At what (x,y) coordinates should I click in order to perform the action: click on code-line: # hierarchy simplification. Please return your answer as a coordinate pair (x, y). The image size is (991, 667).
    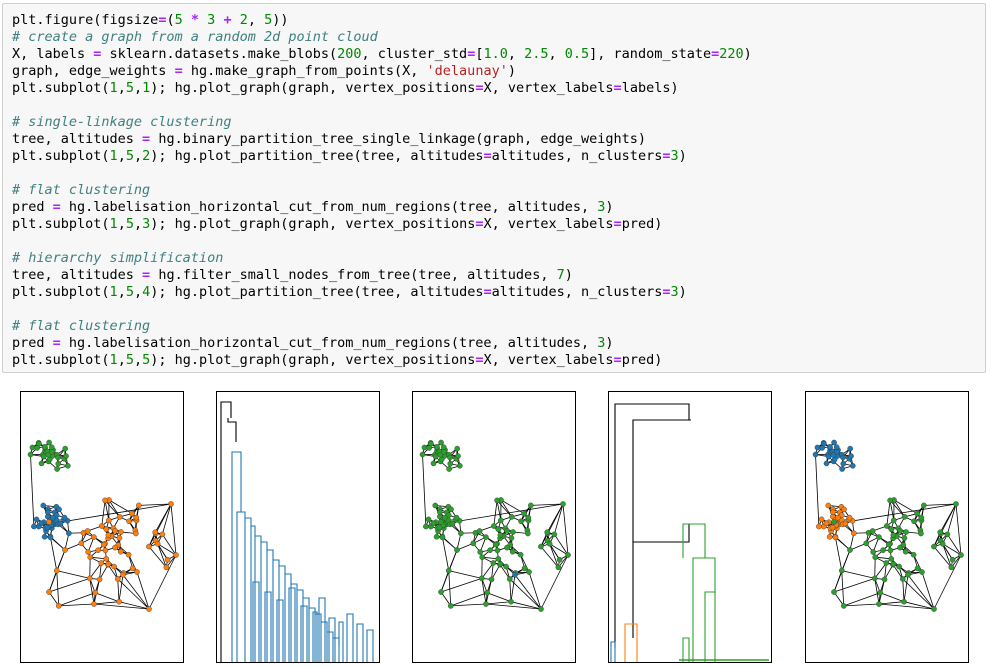
    Looking at the image, I should click on (118, 258).